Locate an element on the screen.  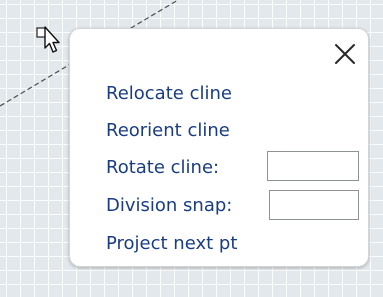
arrow-pointer-icon is located at coordinates (48, 39).